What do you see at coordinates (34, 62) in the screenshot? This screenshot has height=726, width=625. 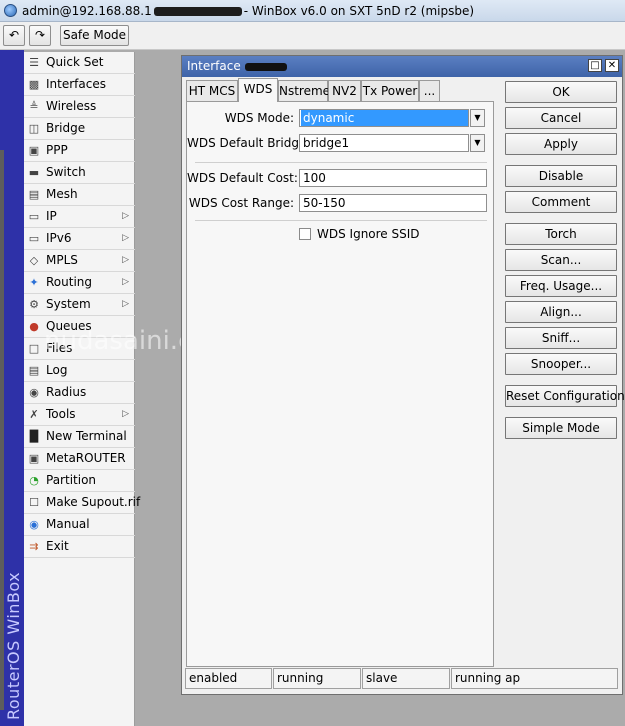 I see `quick-set-icon: ☰` at bounding box center [34, 62].